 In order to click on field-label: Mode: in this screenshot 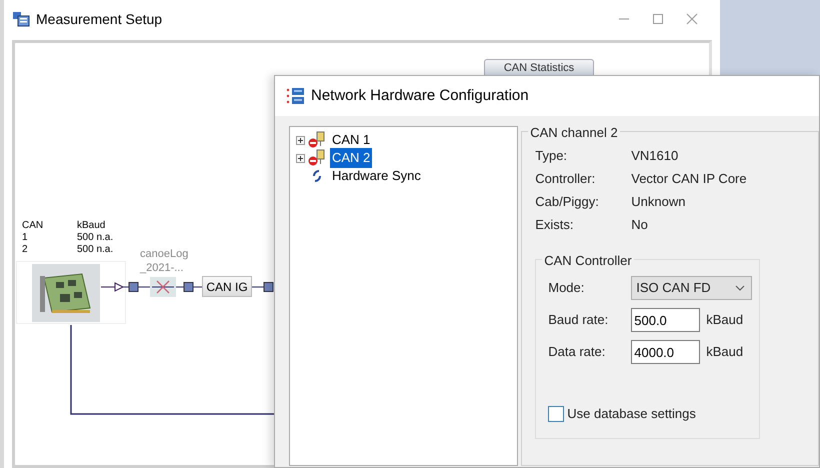, I will do `click(567, 288)`.